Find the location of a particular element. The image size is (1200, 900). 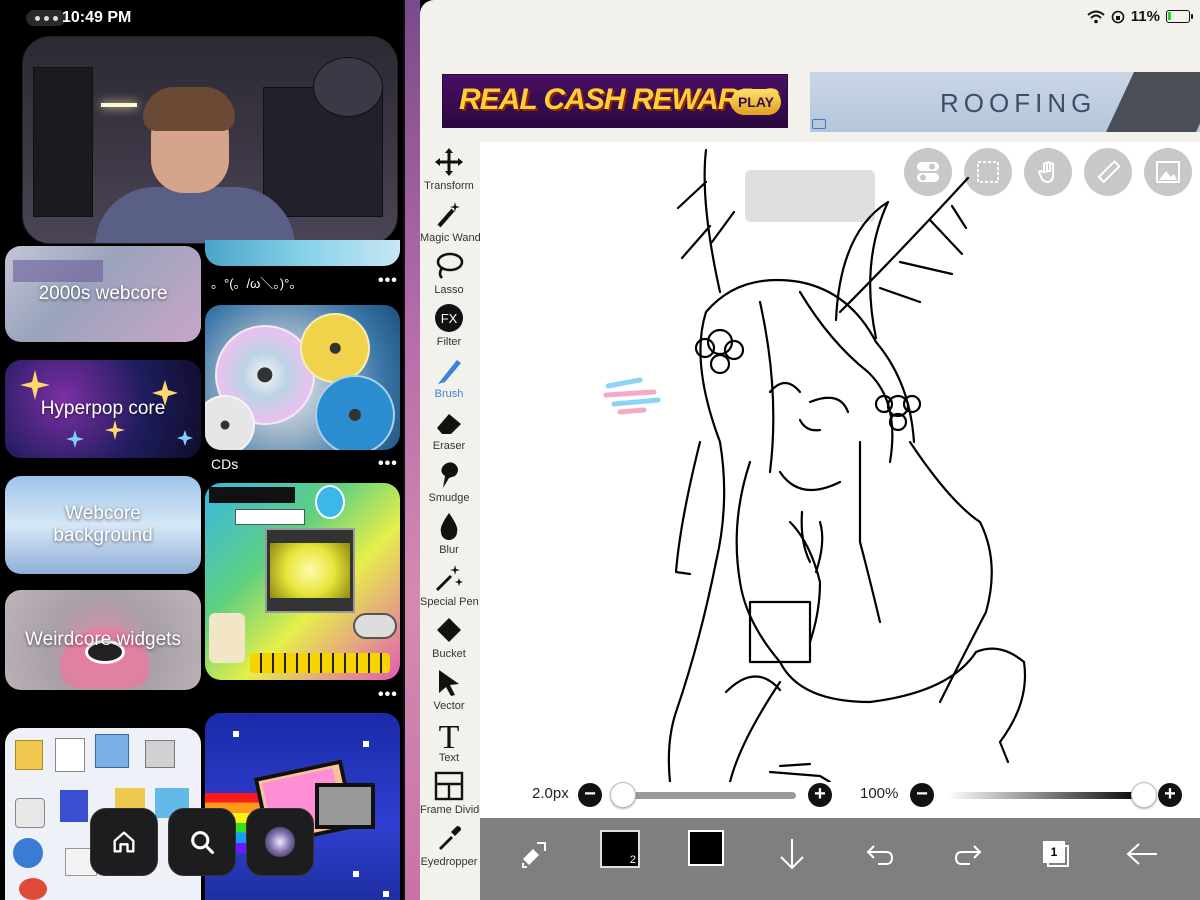

pin-caption-cds: CDs is located at coordinates (225, 464).